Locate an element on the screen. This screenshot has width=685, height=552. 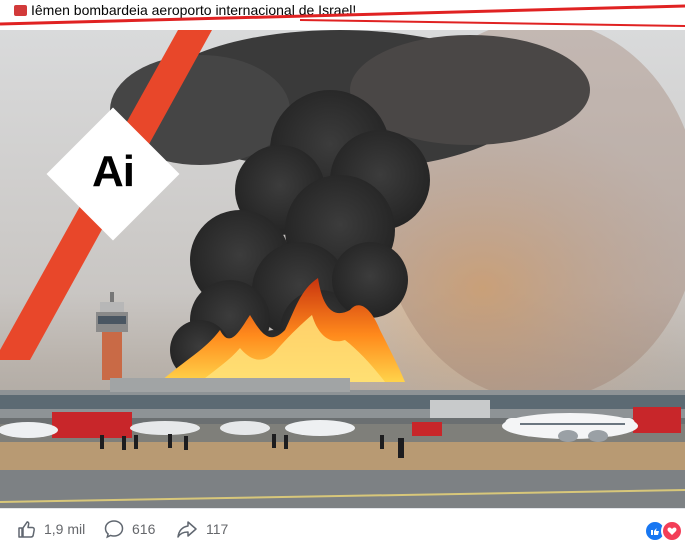
like-count: 1,9 mil is located at coordinates (65, 529).